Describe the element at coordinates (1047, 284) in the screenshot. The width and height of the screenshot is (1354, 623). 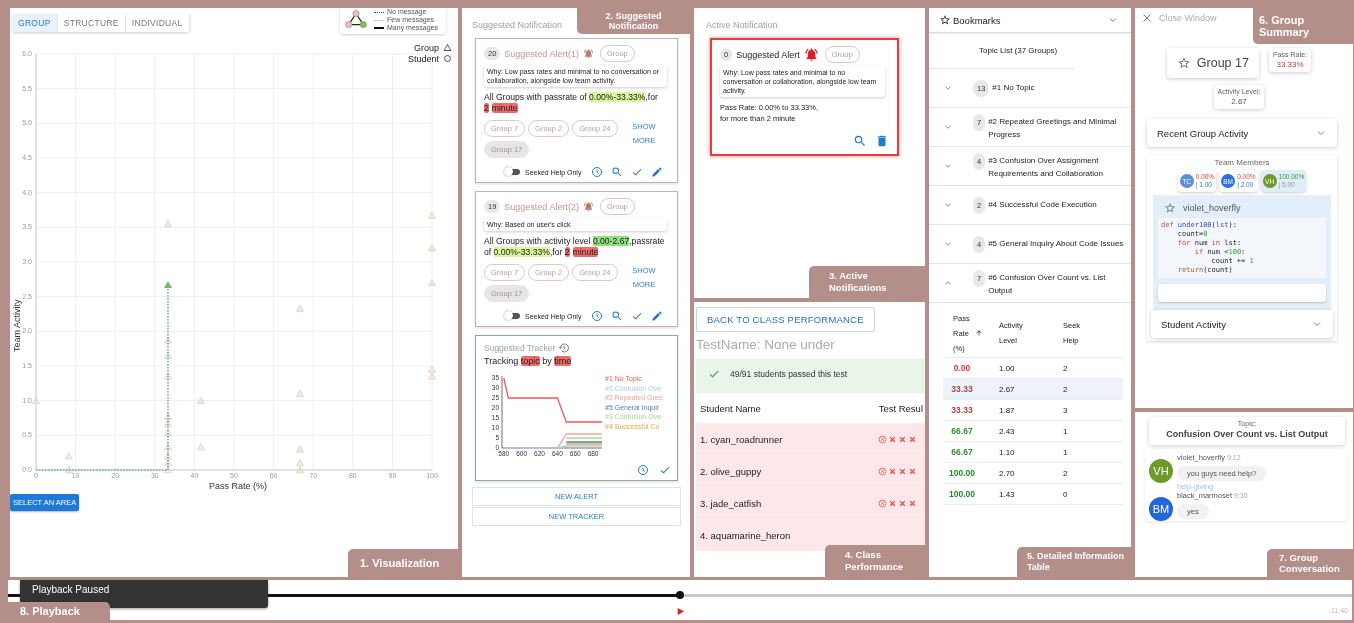
I see `topic-title: #6 Confusion Over Count vs. List Output` at that location.